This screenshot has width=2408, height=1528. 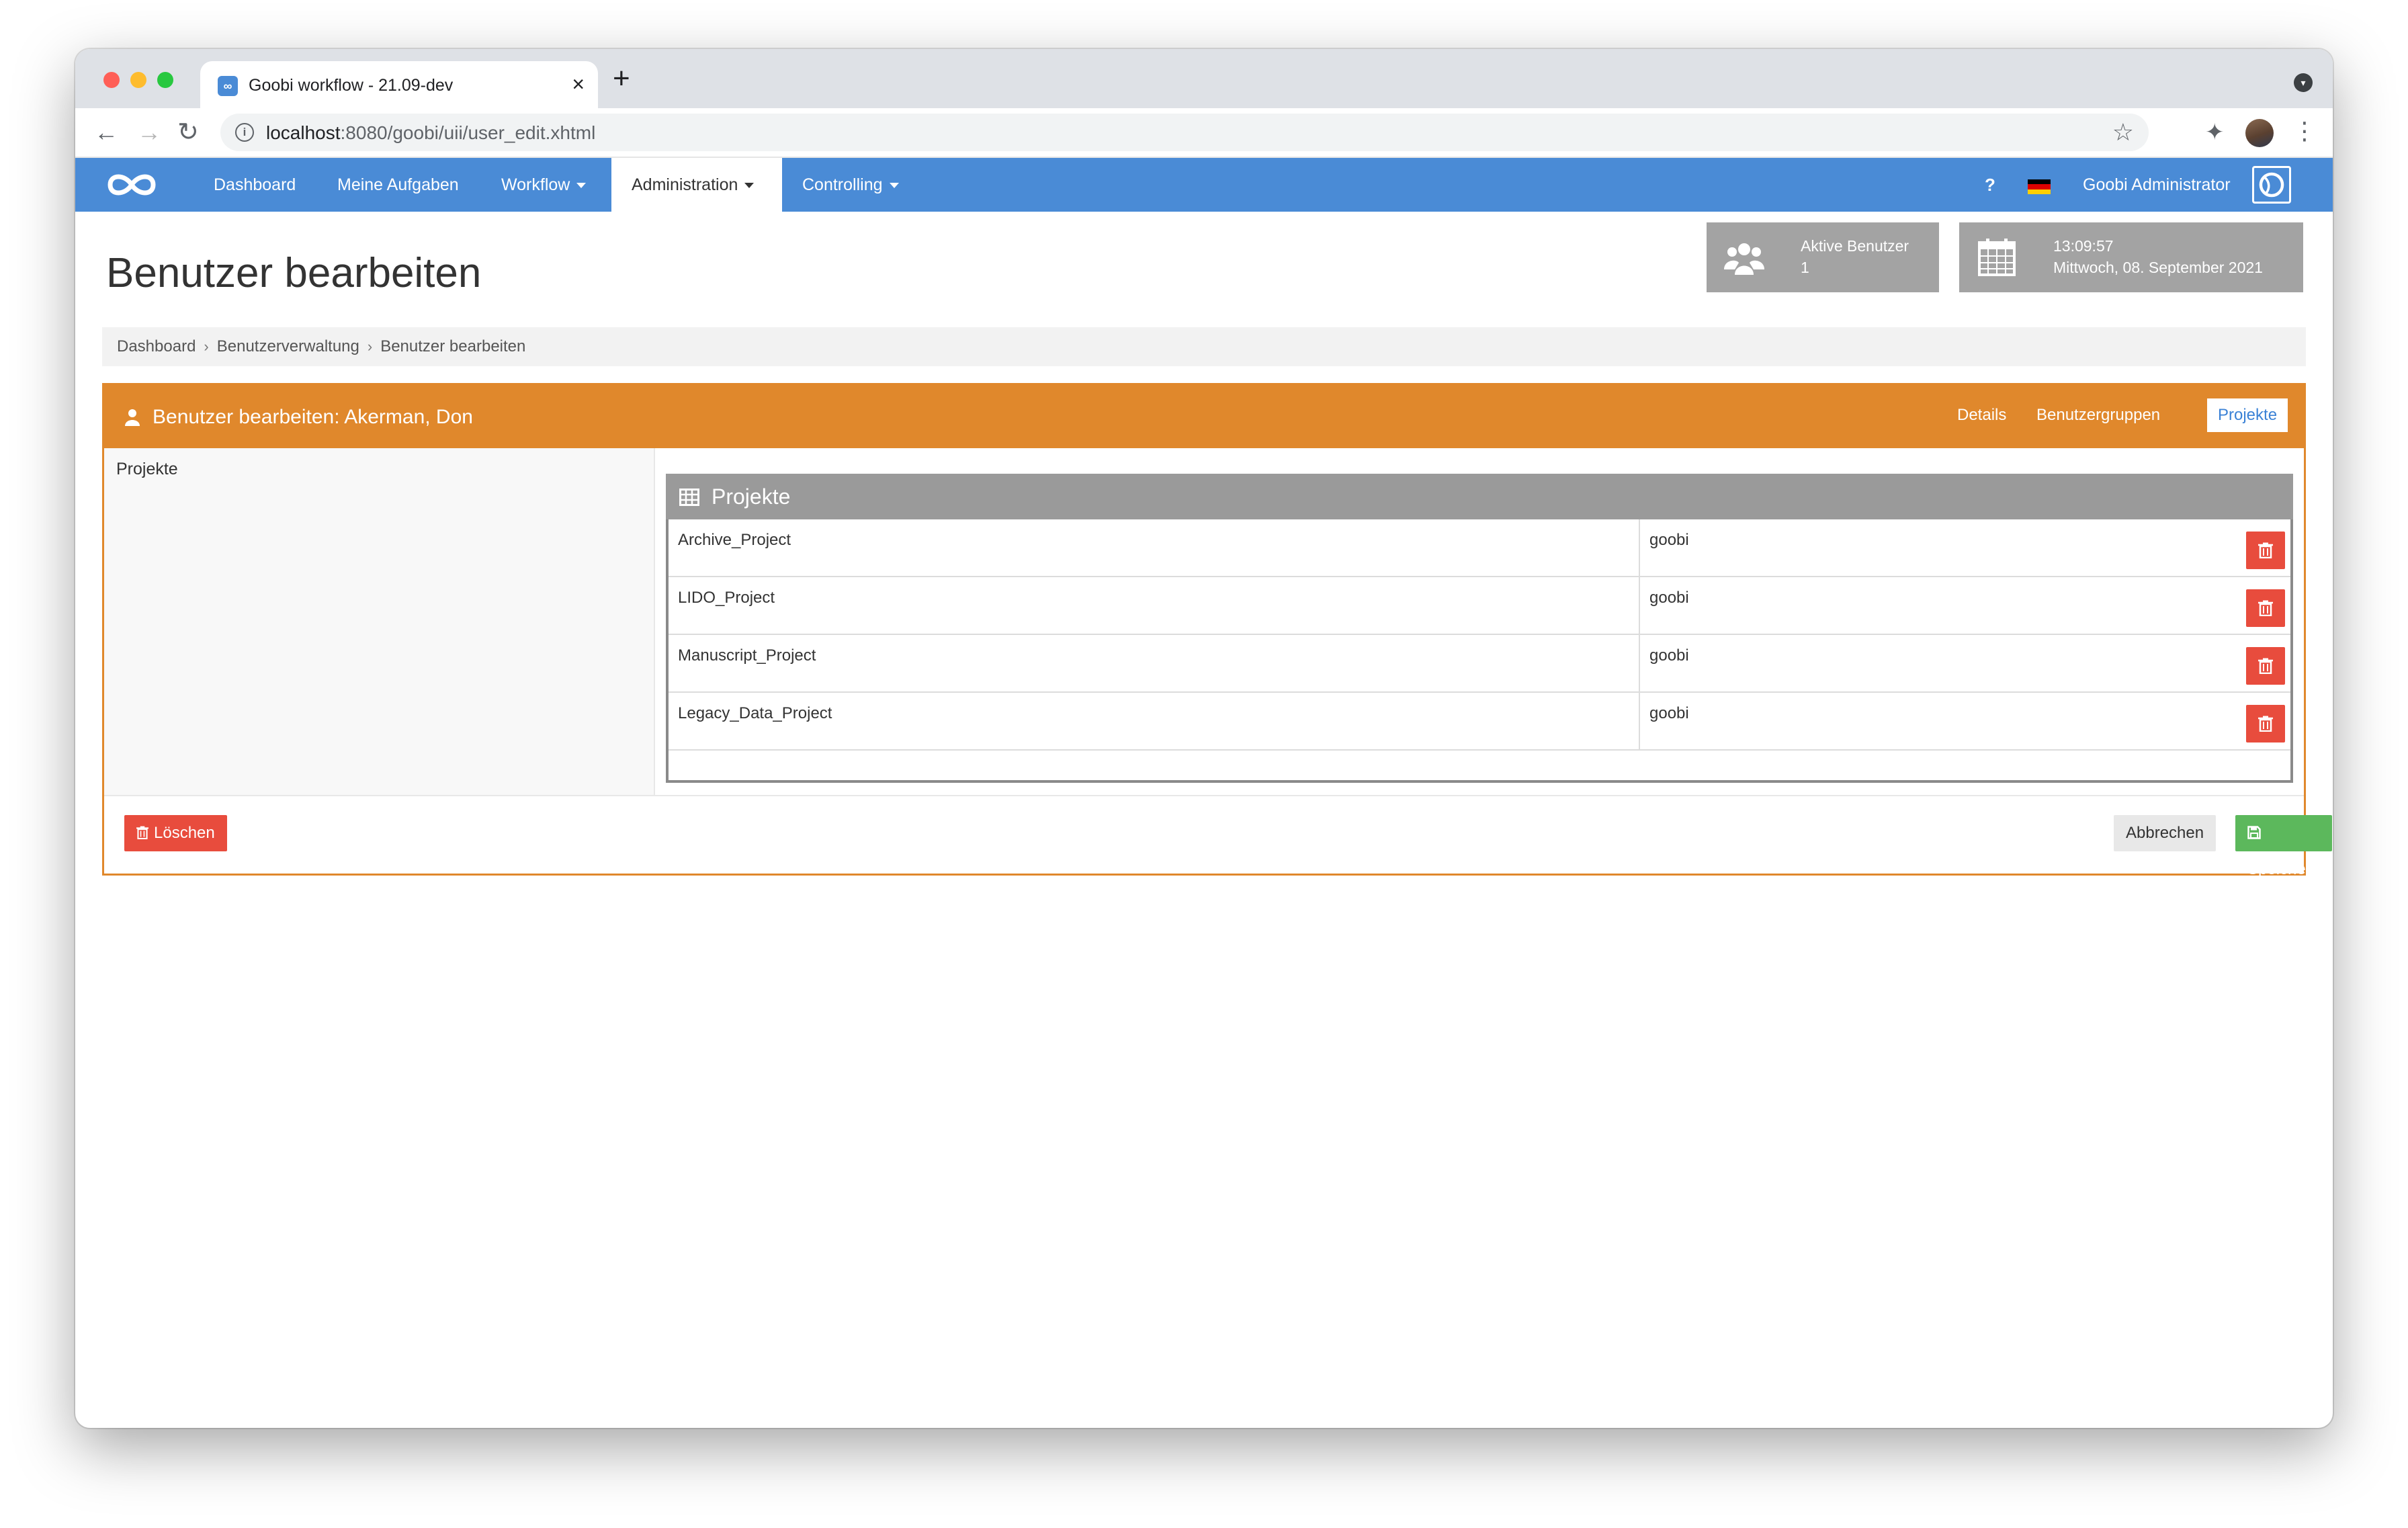 I want to click on table-row: Manuscript_Project goobi, so click(x=1479, y=664).